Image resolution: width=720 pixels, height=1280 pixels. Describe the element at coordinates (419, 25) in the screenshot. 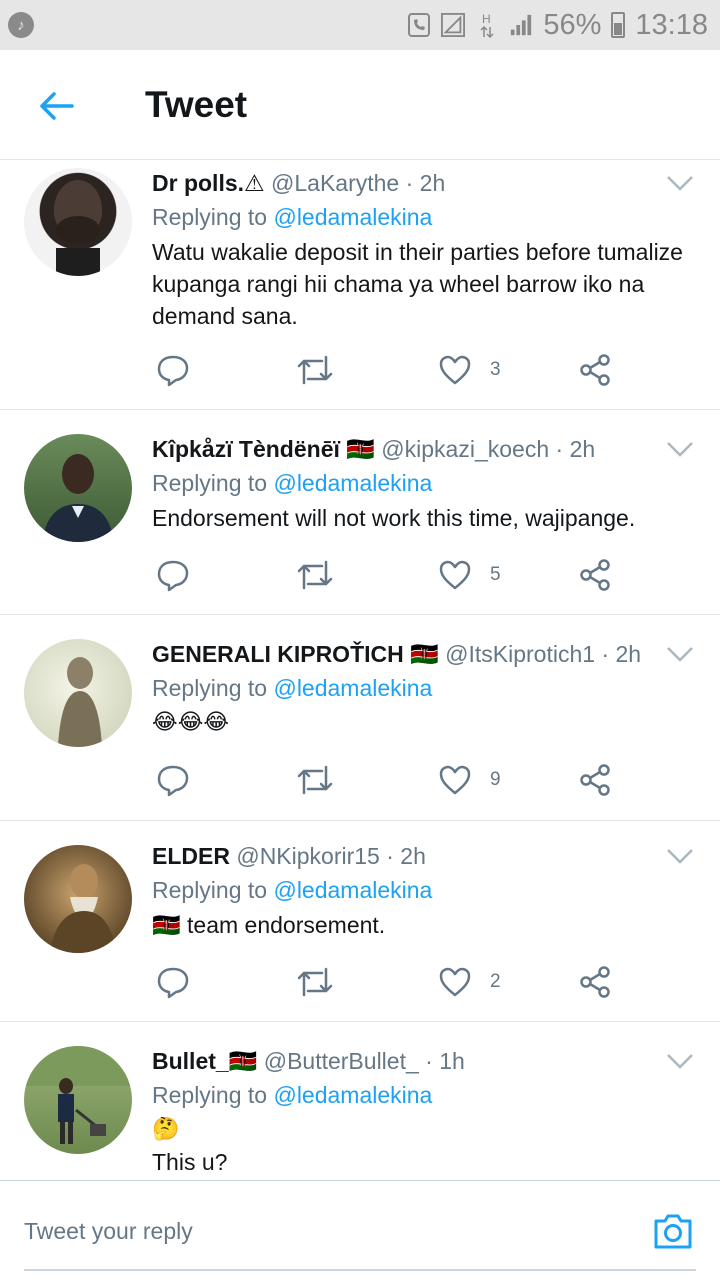

I see `call-icon` at that location.